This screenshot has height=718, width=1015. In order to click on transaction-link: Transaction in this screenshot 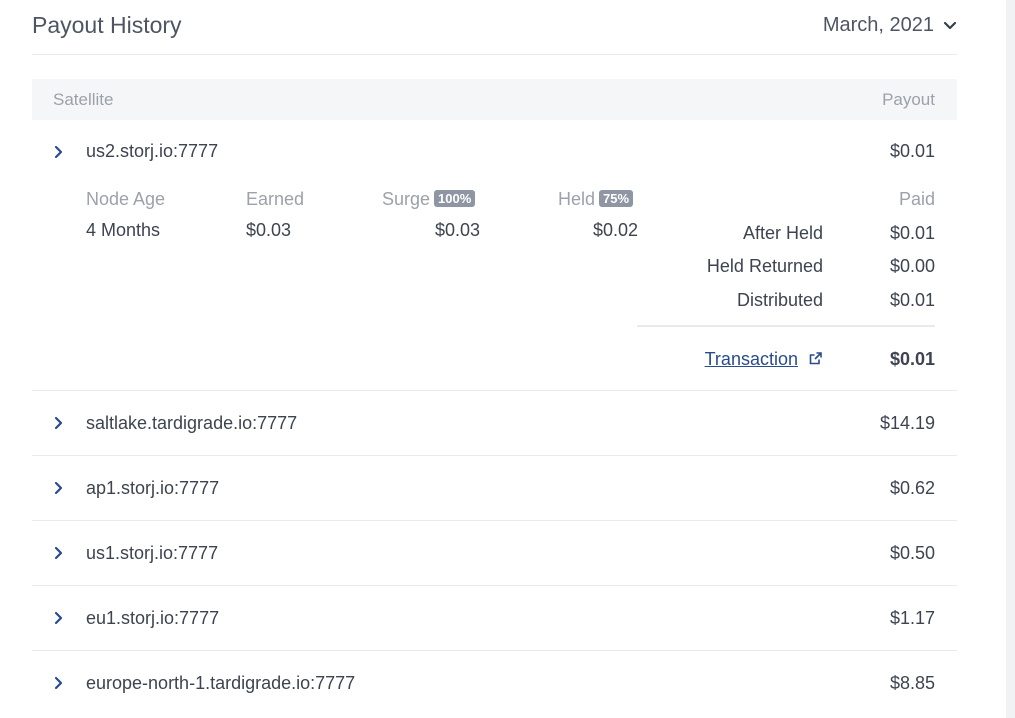, I will do `click(764, 359)`.